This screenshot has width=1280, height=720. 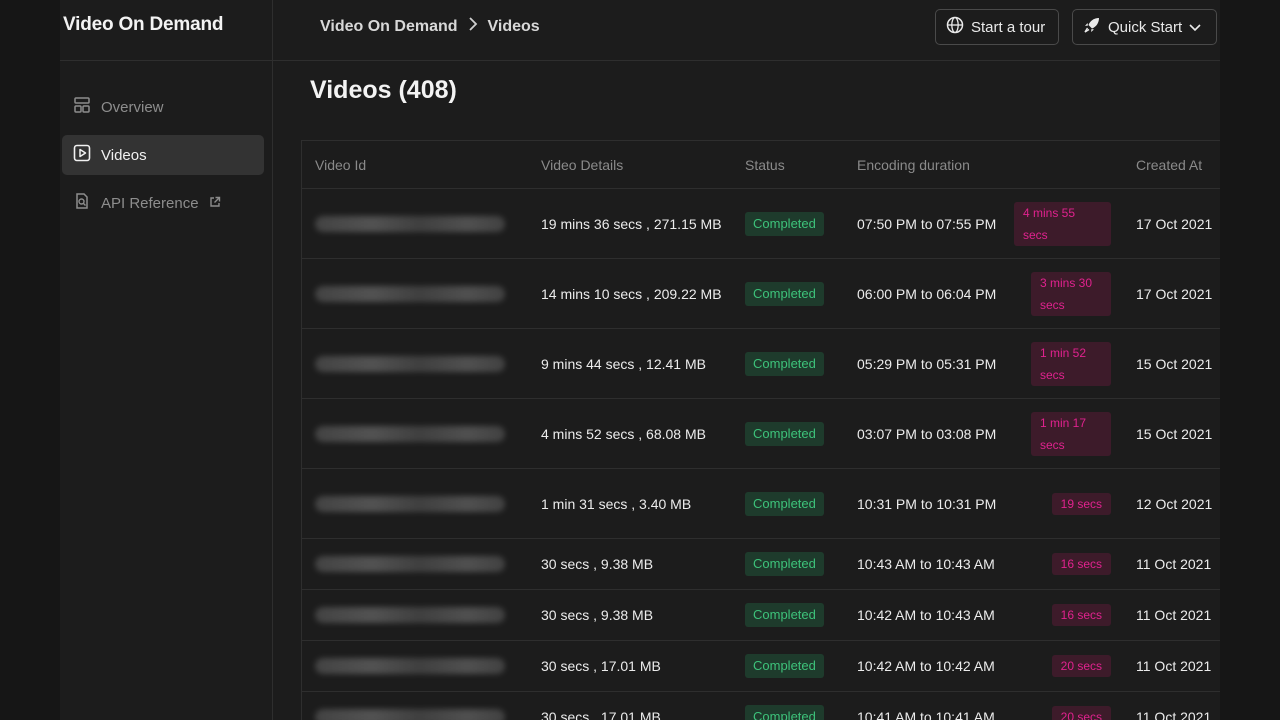 I want to click on sidebar-divider, so click(x=272, y=360).